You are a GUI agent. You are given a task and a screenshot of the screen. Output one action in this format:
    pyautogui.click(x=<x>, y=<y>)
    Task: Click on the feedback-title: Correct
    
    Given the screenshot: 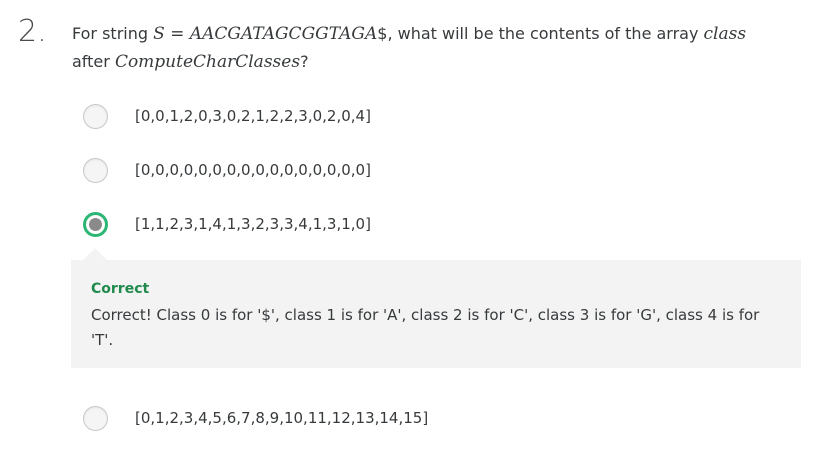 What is the action you would take?
    pyautogui.click(x=120, y=289)
    